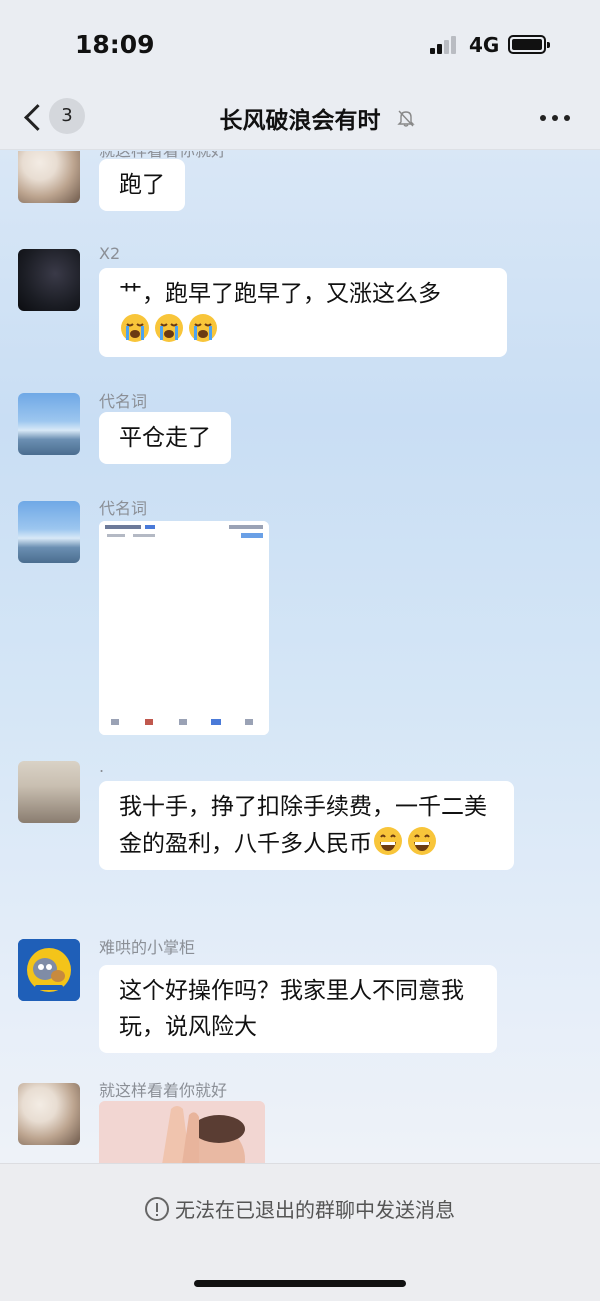 This screenshot has width=600, height=1301. What do you see at coordinates (147, 947) in the screenshot?
I see `sender-name: 难哄的小掌柜` at bounding box center [147, 947].